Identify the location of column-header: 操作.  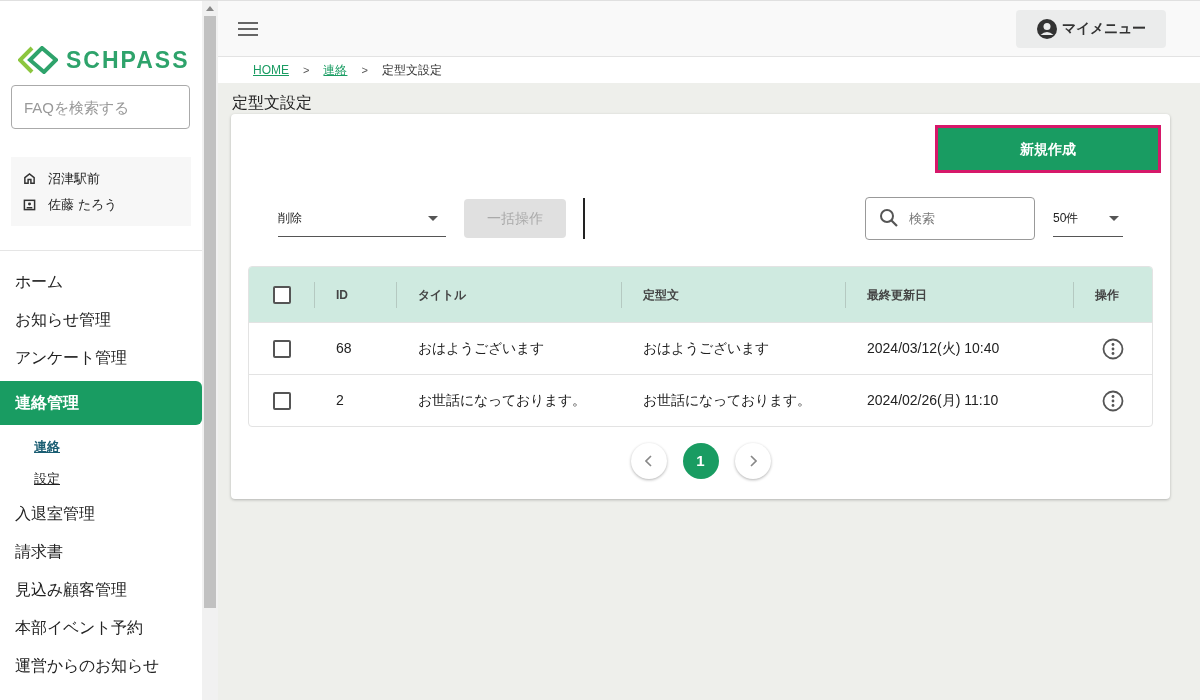
(1107, 295).